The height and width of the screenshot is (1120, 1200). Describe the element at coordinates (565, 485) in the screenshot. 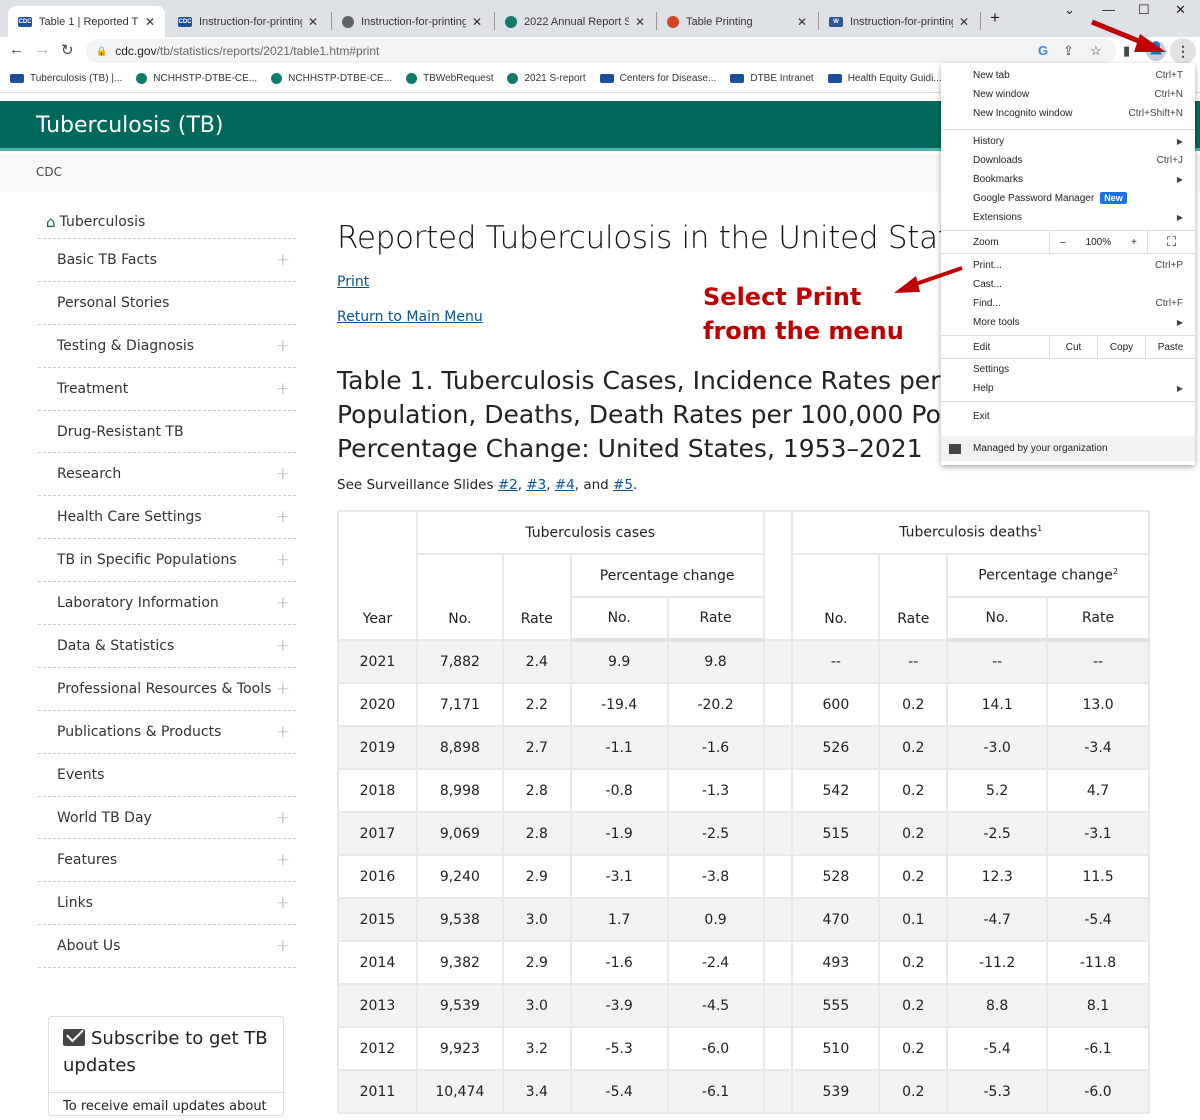

I see `slide-link-4: #4` at that location.